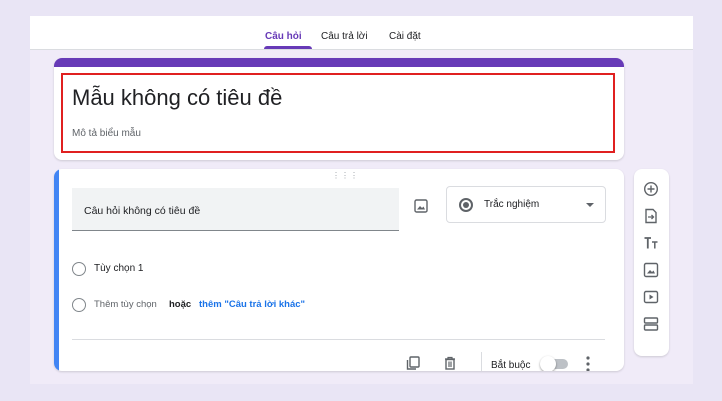 The width and height of the screenshot is (722, 401). I want to click on radio-button-icon, so click(466, 205).